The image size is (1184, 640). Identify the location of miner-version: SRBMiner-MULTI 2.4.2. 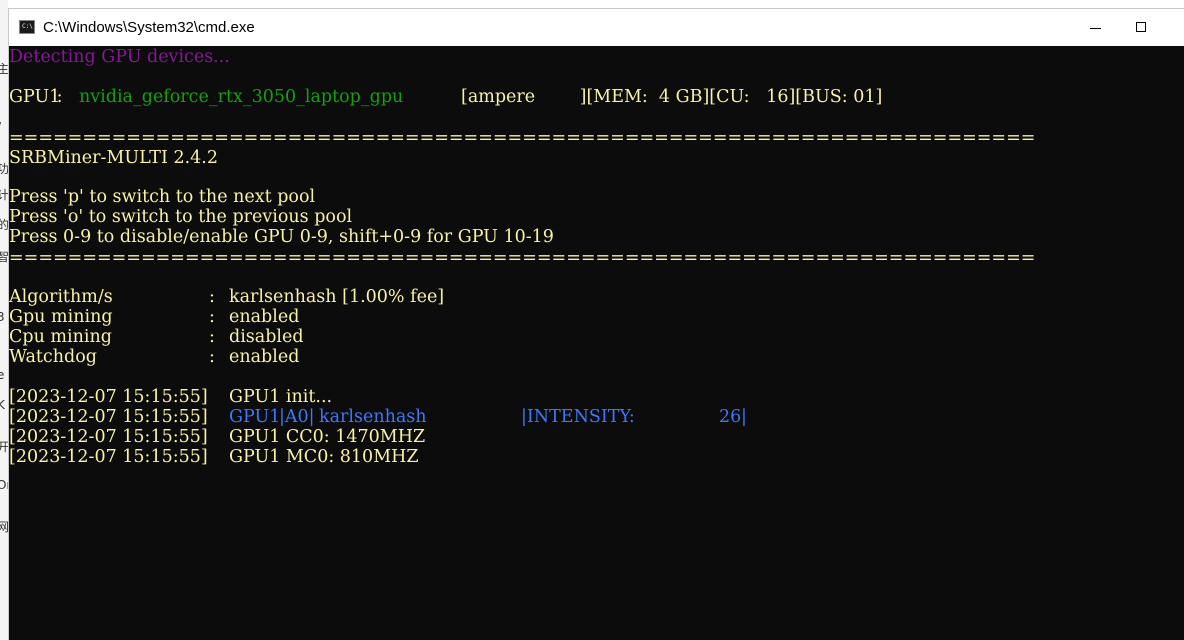
(113, 158).